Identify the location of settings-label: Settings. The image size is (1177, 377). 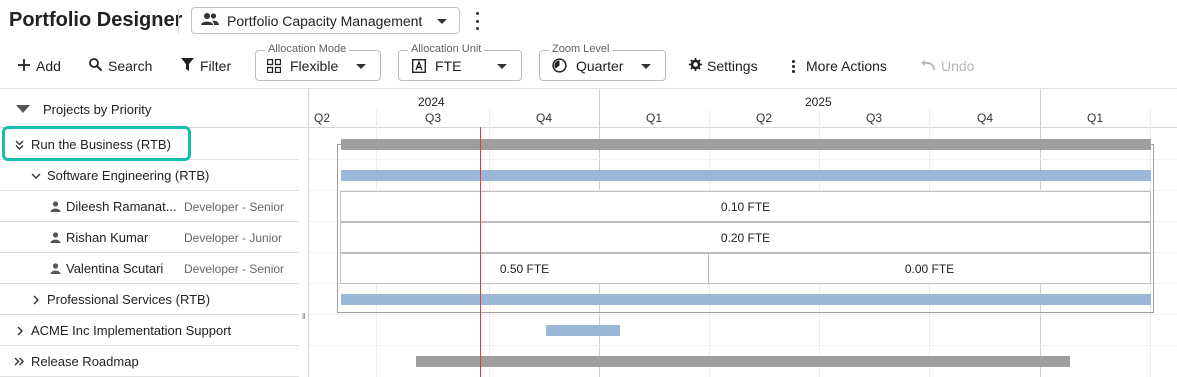
(732, 66).